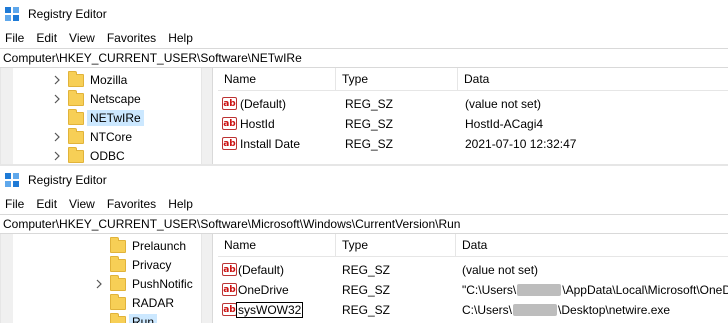 The image size is (728, 323). Describe the element at coordinates (143, 284) in the screenshot. I see `tree-item-pushnotifications: PushNotific` at that location.